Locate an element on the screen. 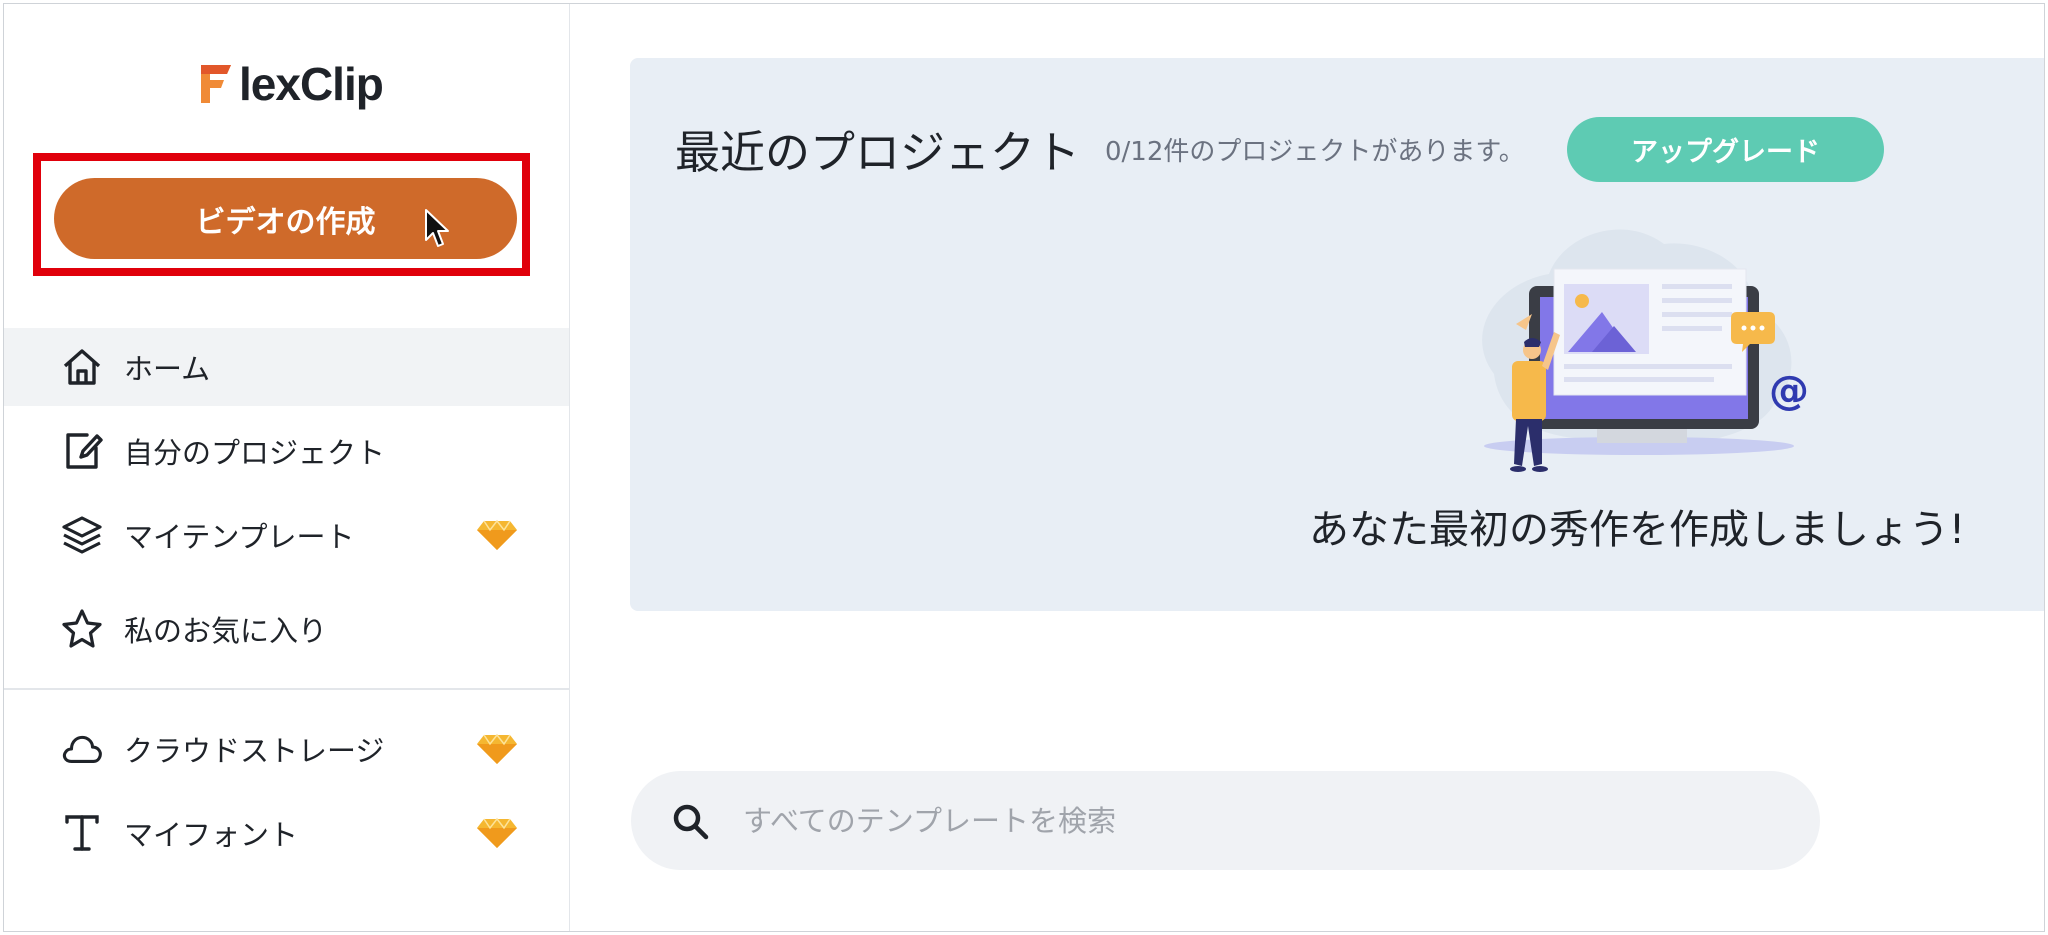 Image resolution: width=2048 pixels, height=935 pixels. logo-f-mark is located at coordinates (216, 84).